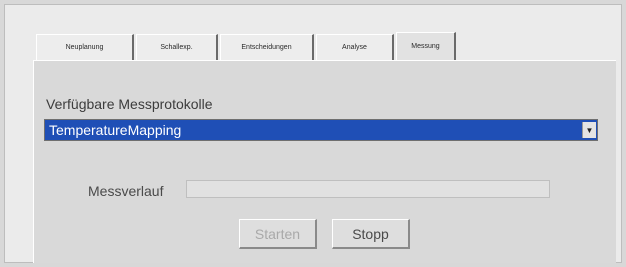 The width and height of the screenshot is (626, 267). I want to click on tab-messung: Messung, so click(426, 46).